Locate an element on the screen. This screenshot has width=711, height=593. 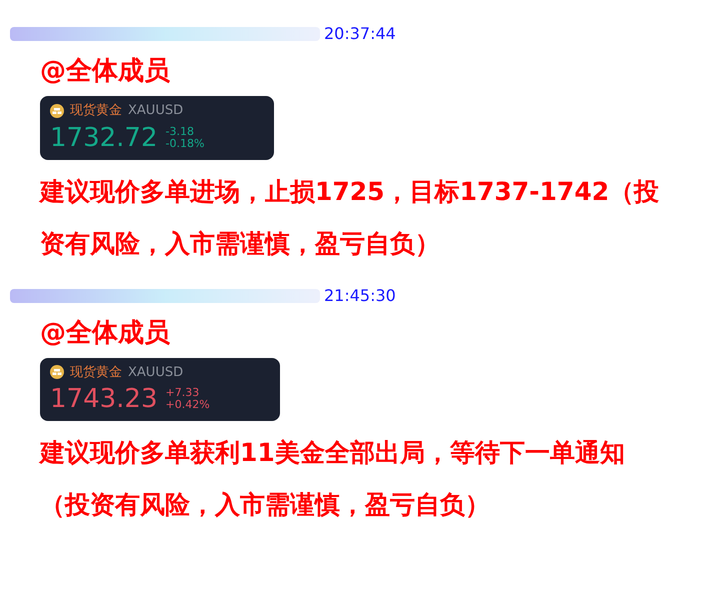
price: 1732.72 is located at coordinates (104, 138).